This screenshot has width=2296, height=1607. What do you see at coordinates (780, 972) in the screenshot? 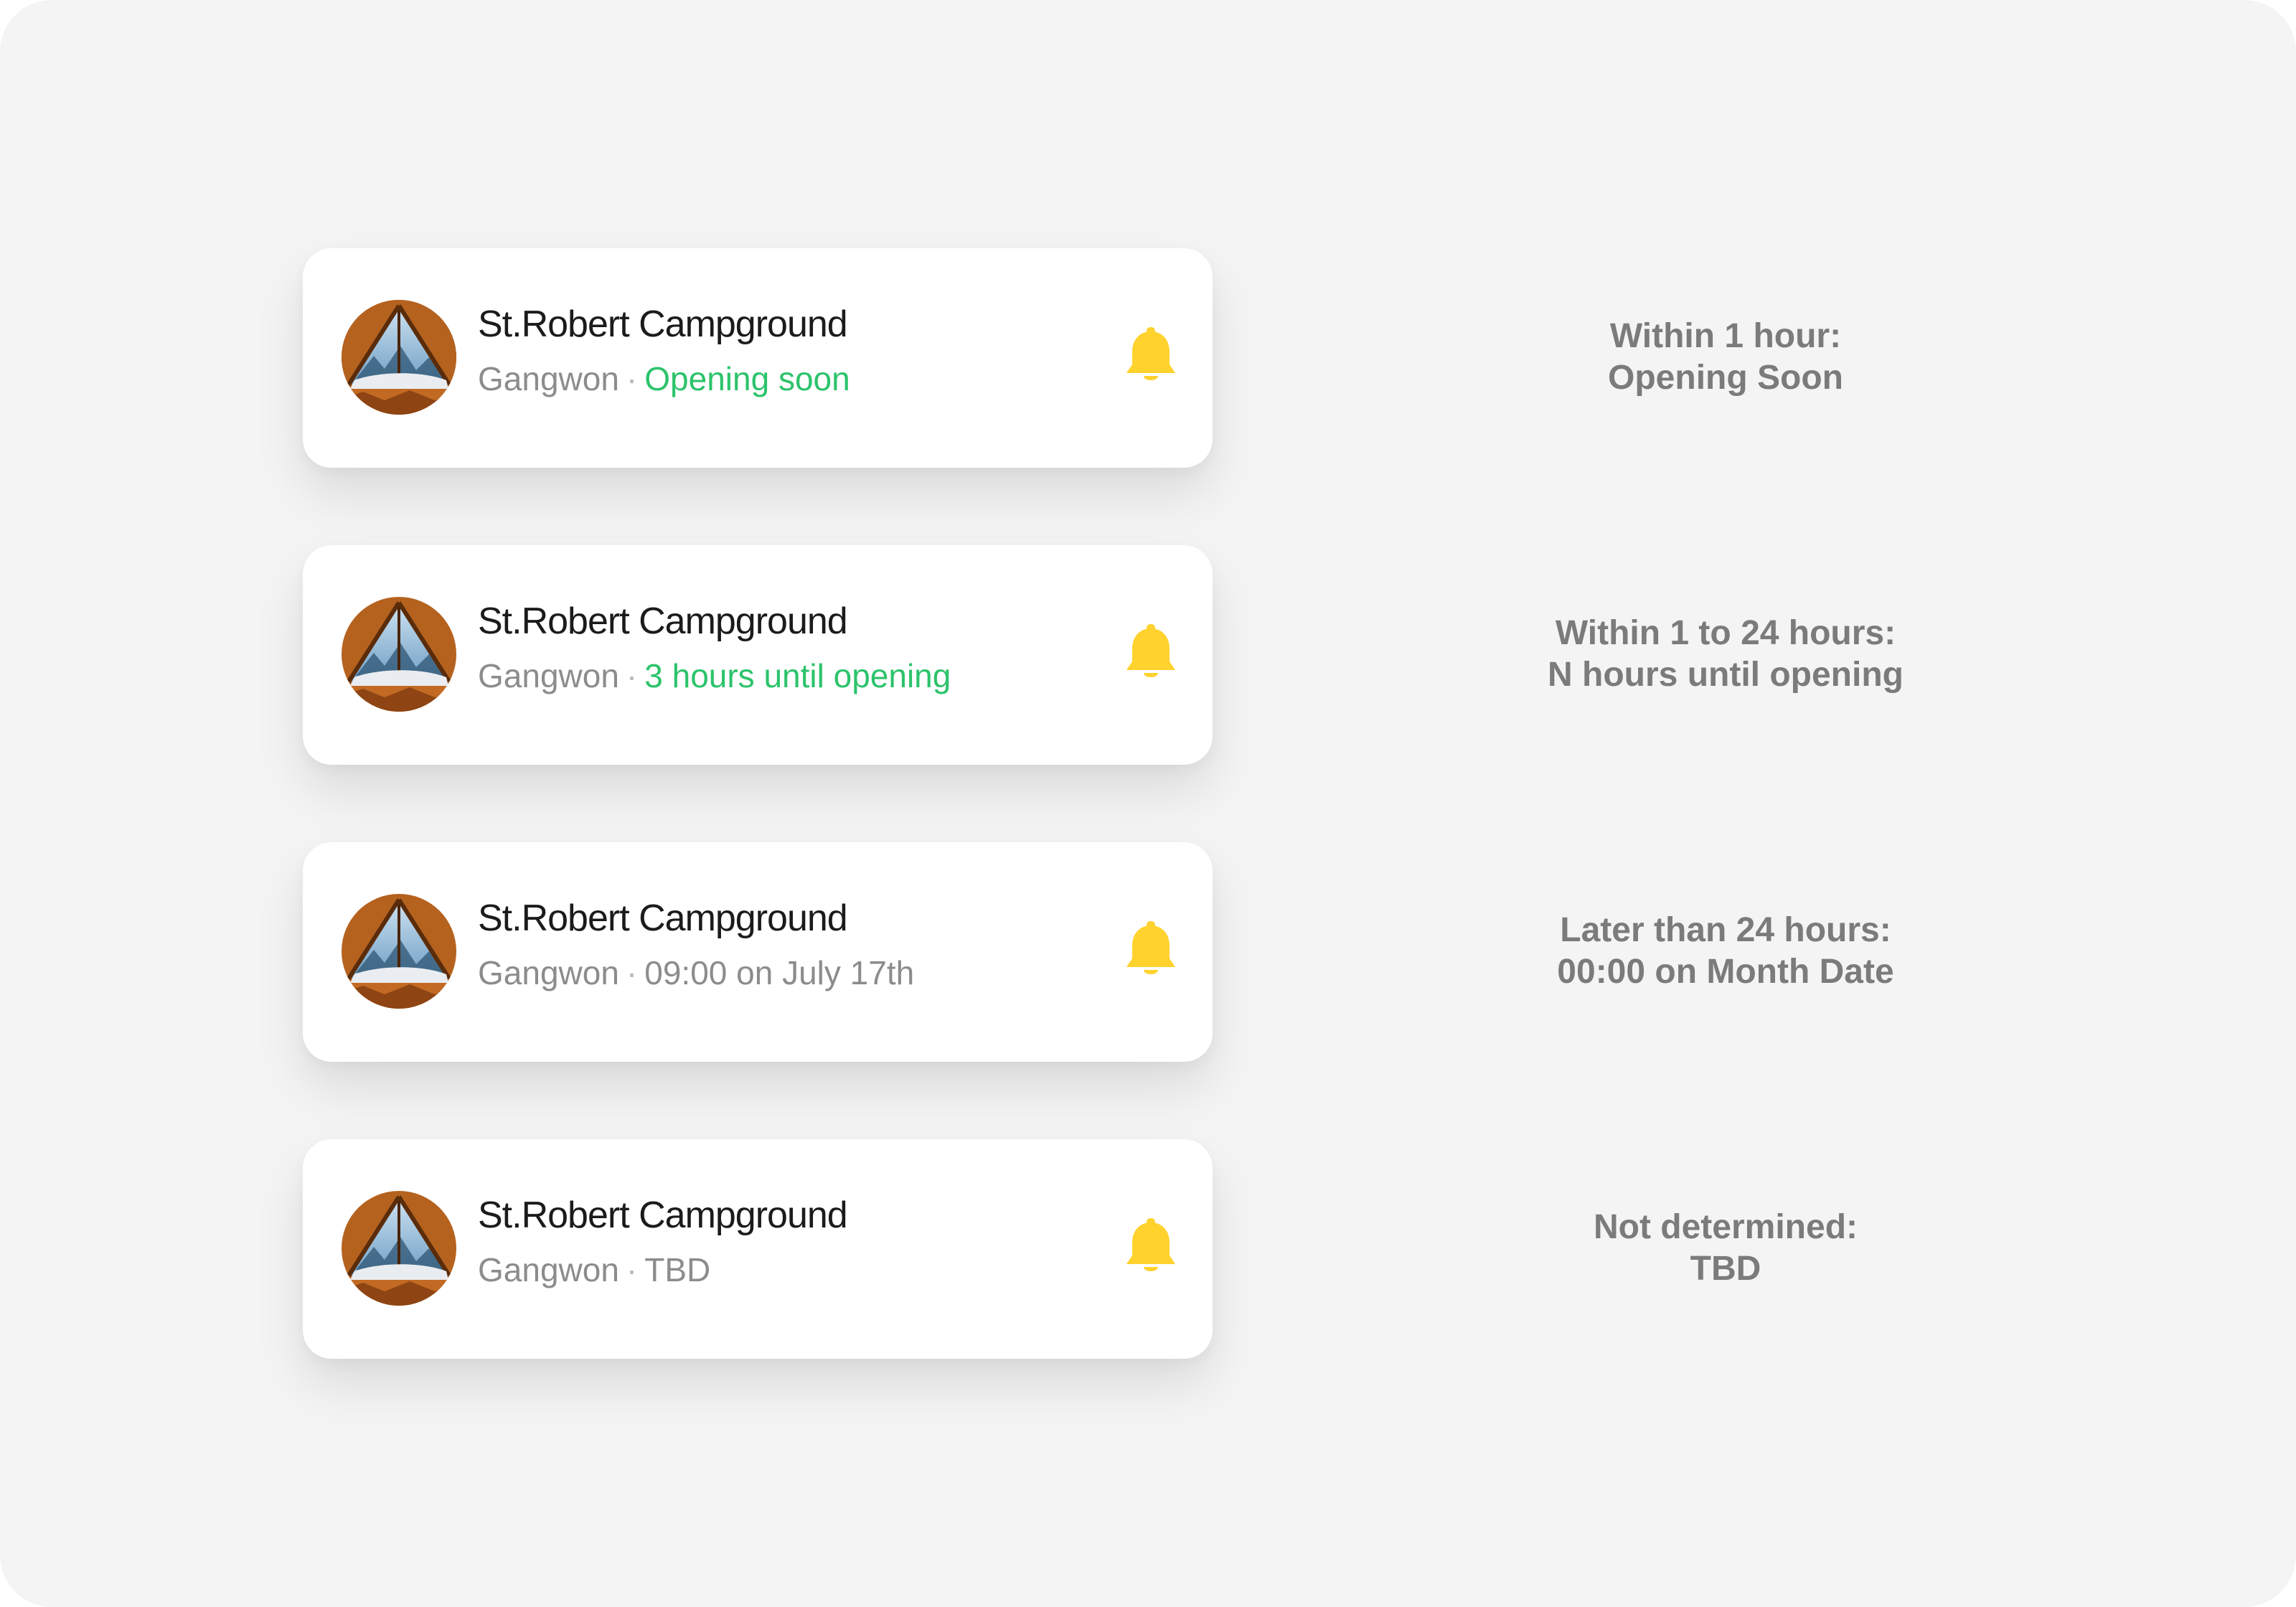
I see `opening-status: 09:00 on July 17th` at bounding box center [780, 972].